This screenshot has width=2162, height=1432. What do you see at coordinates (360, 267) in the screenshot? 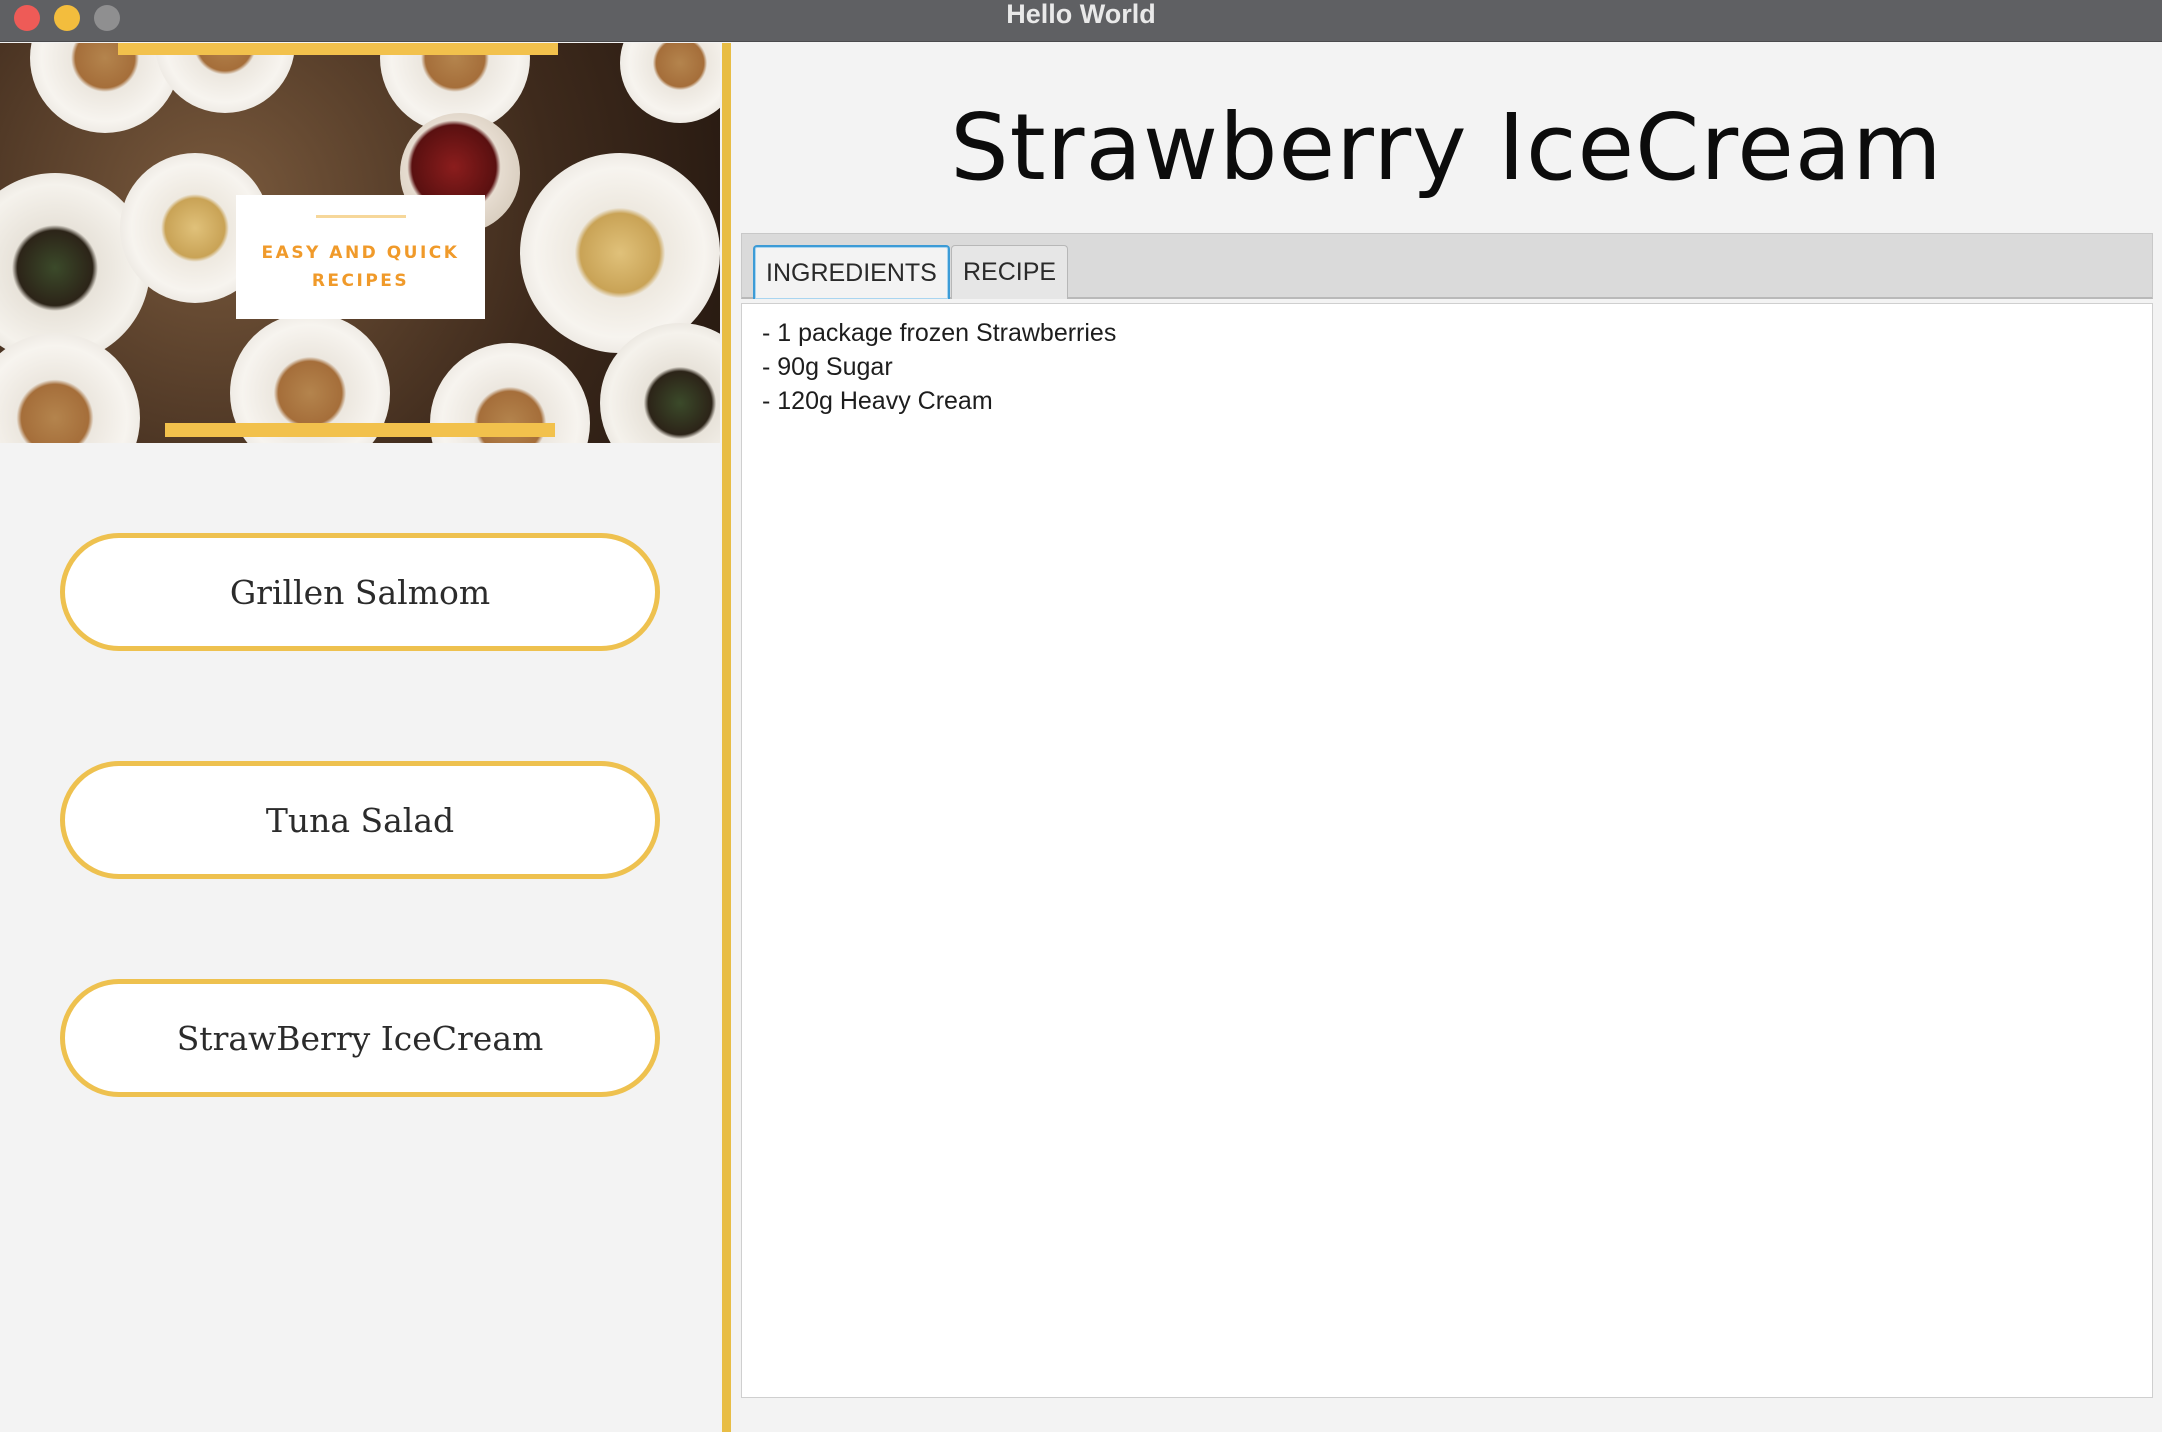
I see `banner-text: EASY AND QUICK RECIPES` at bounding box center [360, 267].